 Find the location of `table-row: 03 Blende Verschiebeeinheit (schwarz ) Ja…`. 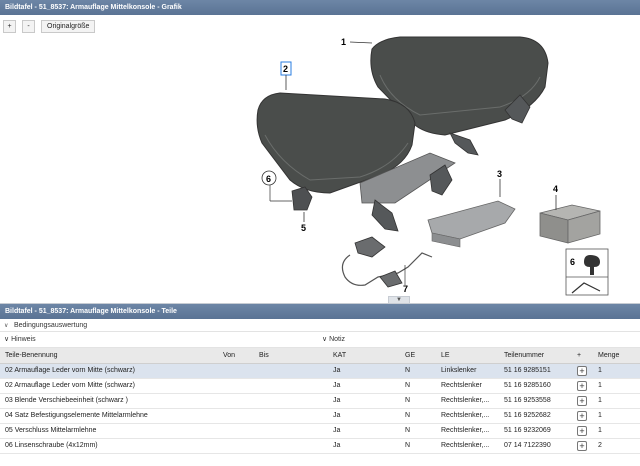

table-row: 03 Blende Verschiebeeinheit (schwarz ) Ja… is located at coordinates (320, 400).